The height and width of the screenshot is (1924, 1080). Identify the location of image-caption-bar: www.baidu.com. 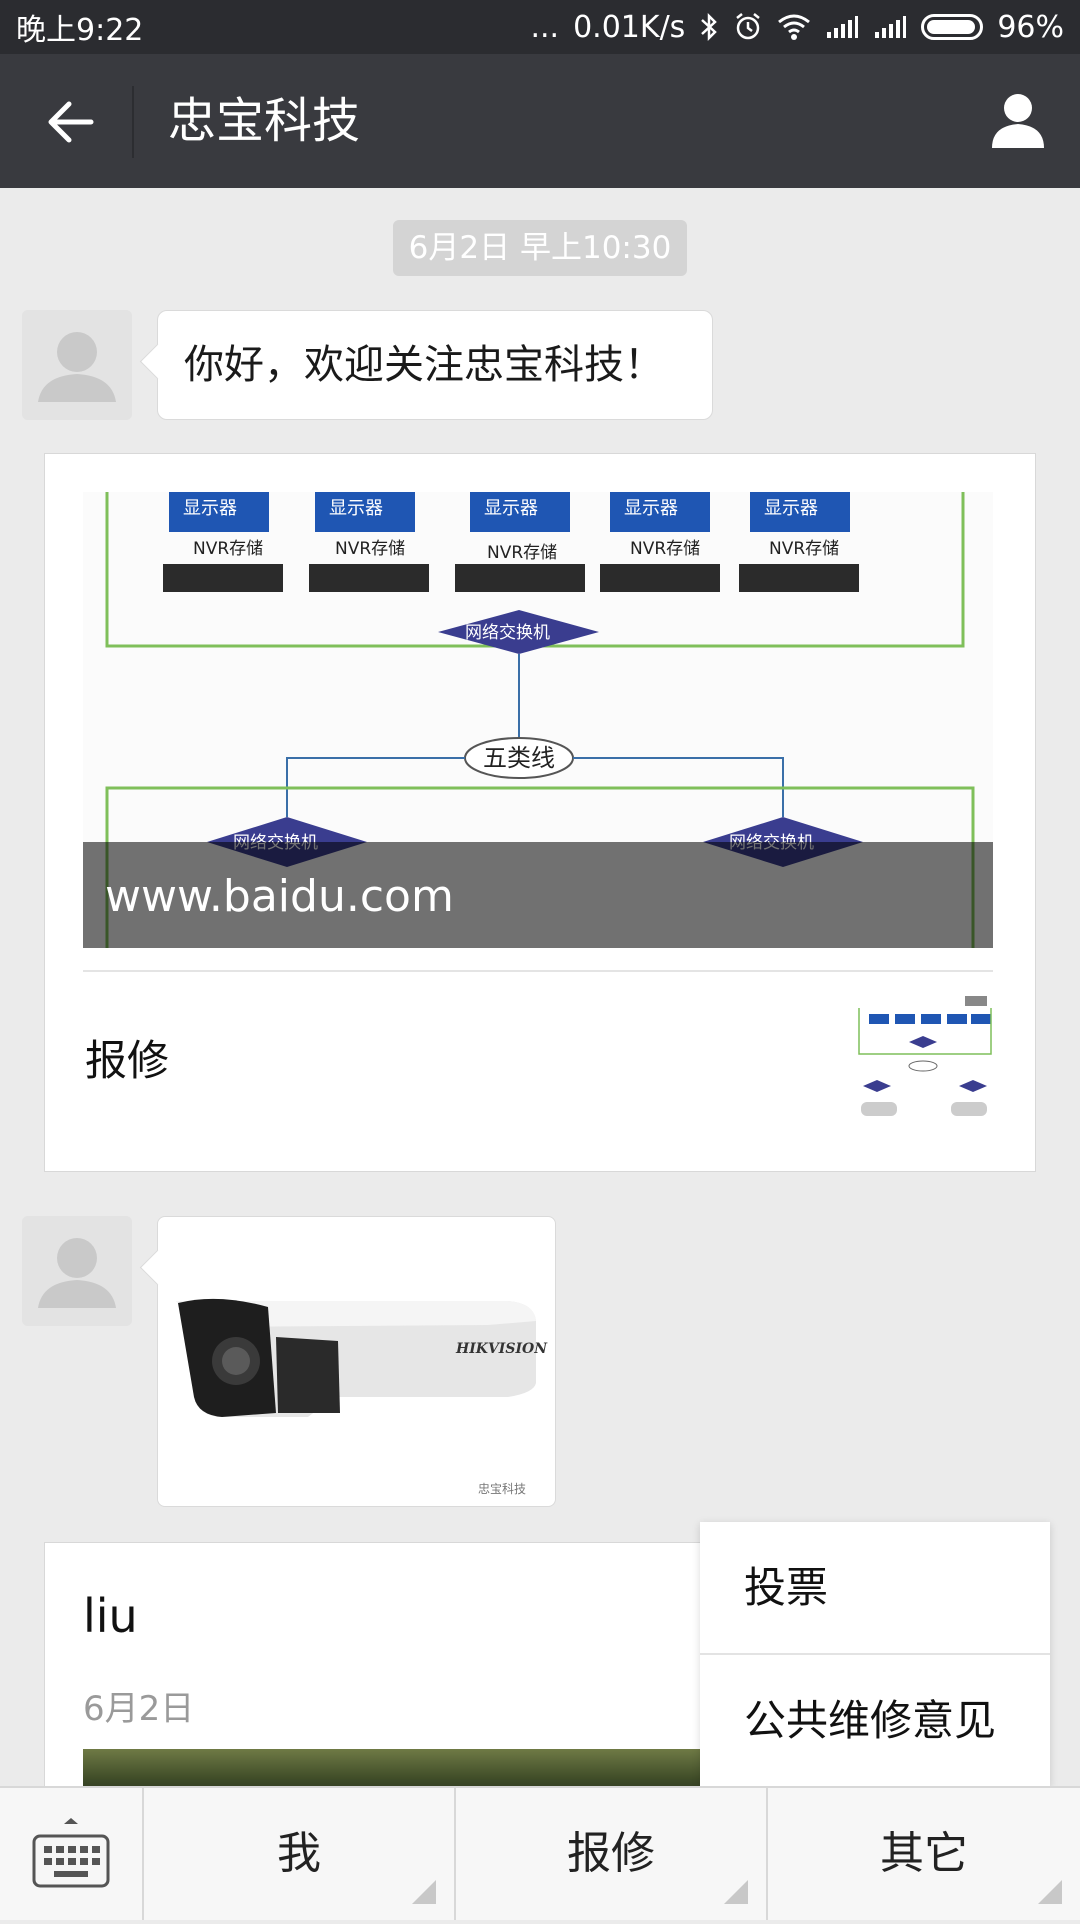
(538, 895).